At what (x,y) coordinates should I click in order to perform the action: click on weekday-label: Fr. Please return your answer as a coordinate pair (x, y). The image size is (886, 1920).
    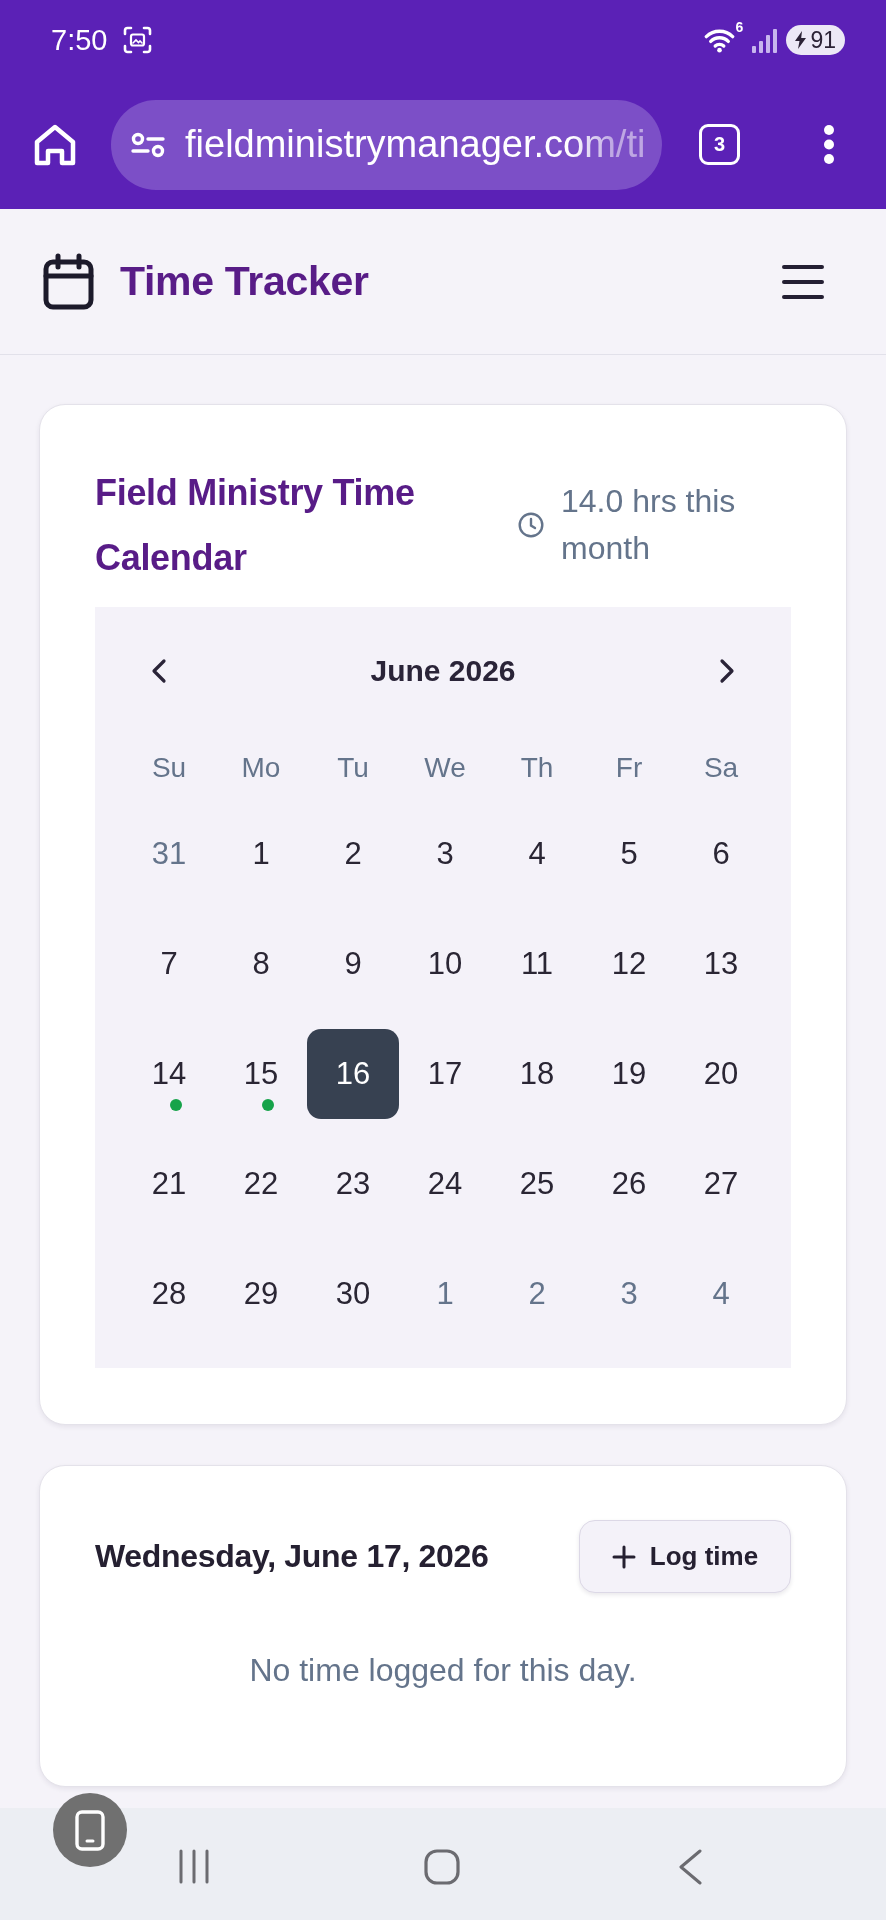
    Looking at the image, I should click on (629, 768).